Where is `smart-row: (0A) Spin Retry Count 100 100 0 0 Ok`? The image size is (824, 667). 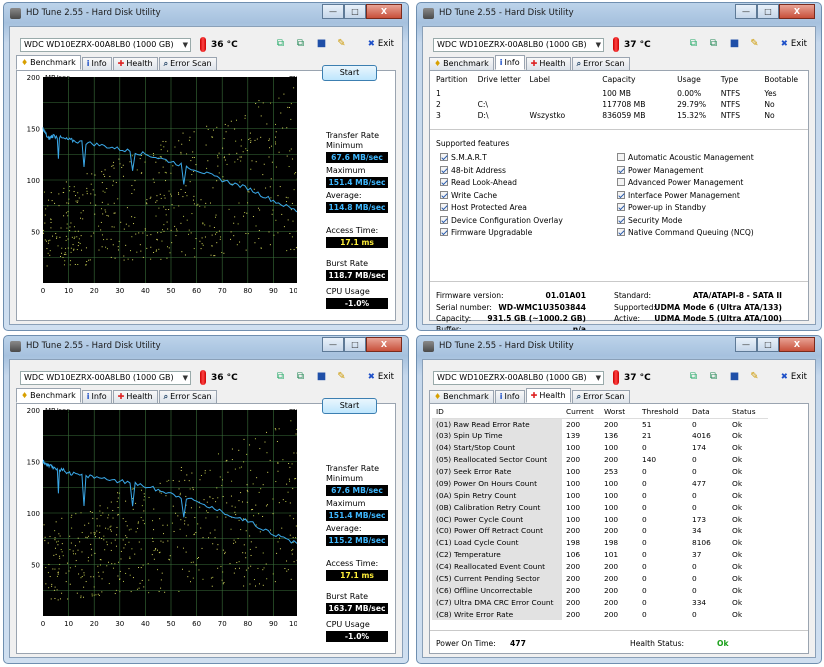
smart-row: (0A) Spin Retry Count 100 100 0 0 Ok is located at coordinates (600, 495).